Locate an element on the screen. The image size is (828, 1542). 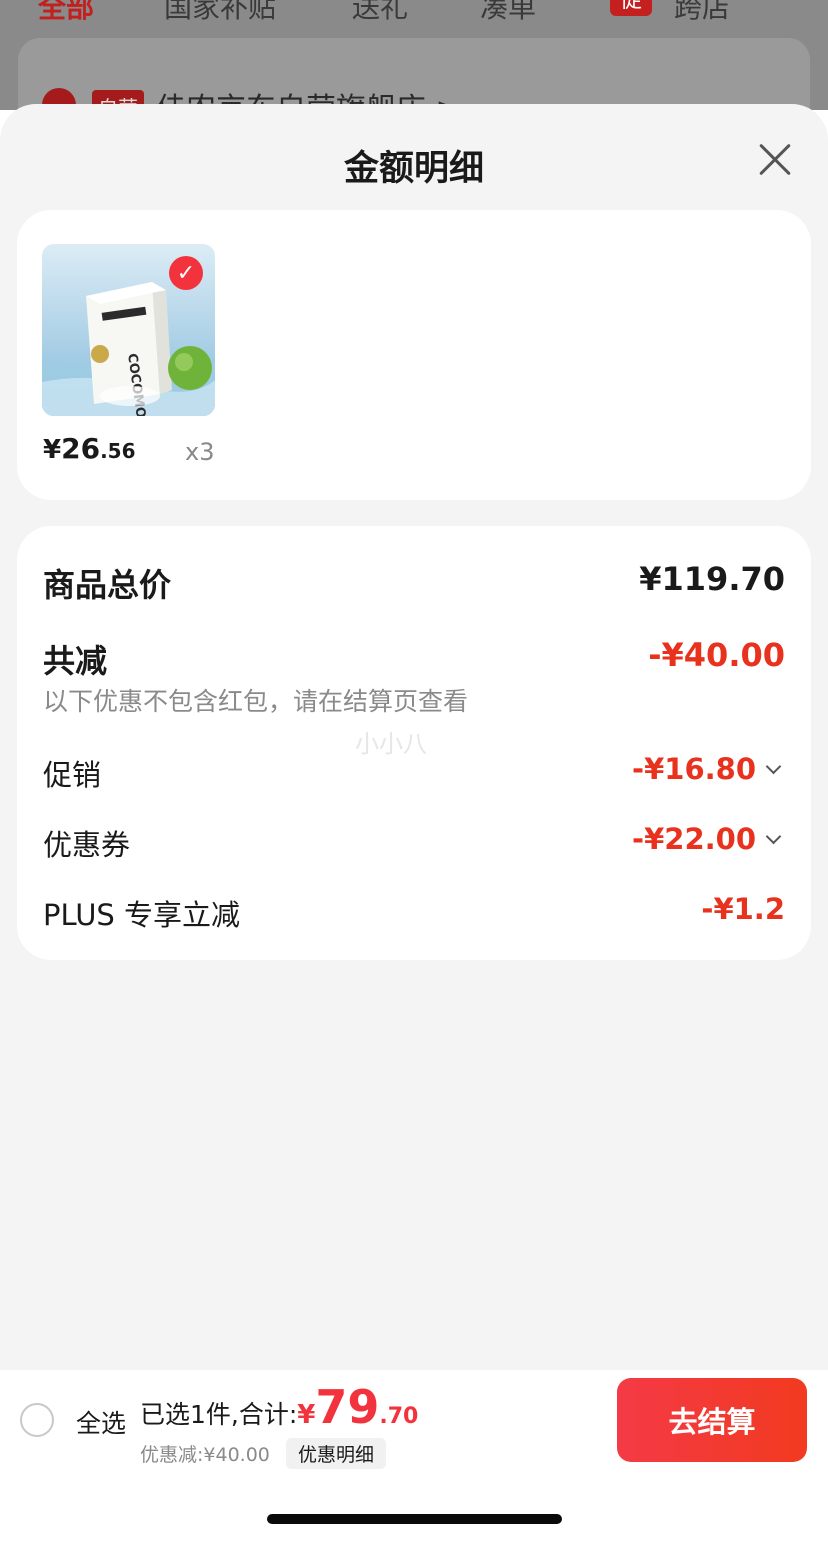
product-price: ¥26.56 is located at coordinates (89, 448).